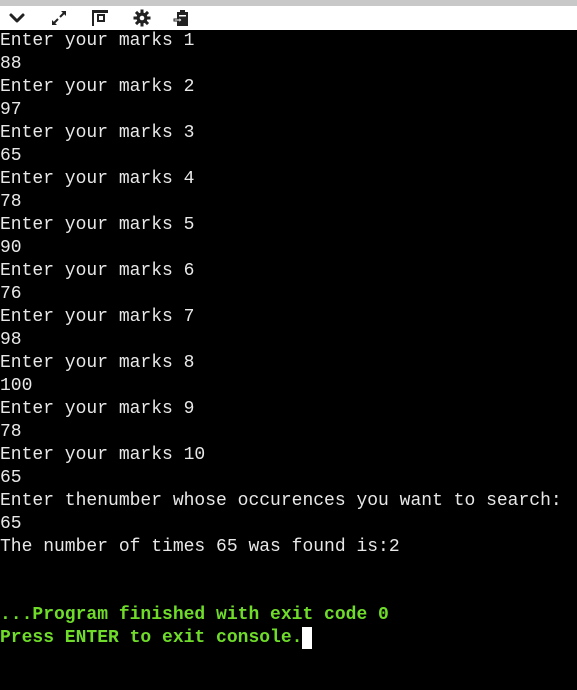 The width and height of the screenshot is (577, 690). What do you see at coordinates (97, 133) in the screenshot?
I see `output-line: Enter your marks 3` at bounding box center [97, 133].